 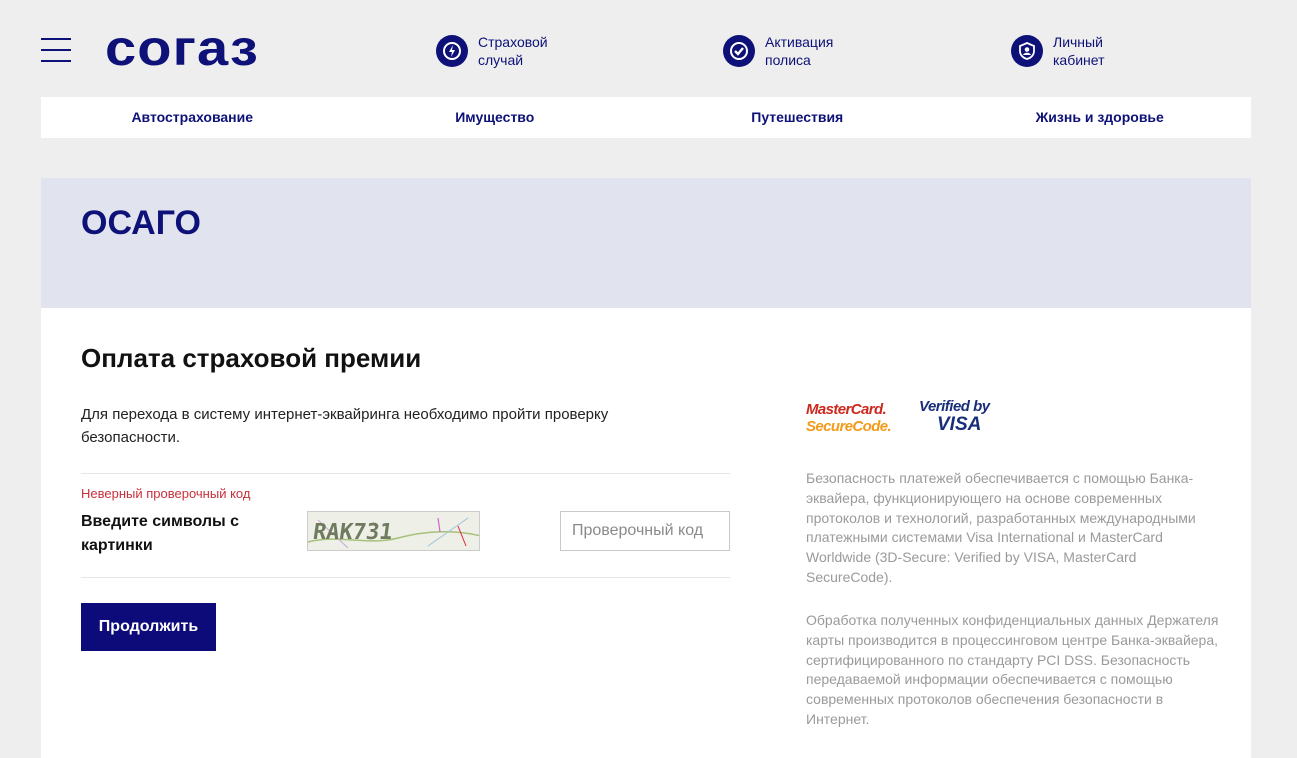 I want to click on quick-link-personal-cabinet: Личный кабинет, so click(x=1077, y=51).